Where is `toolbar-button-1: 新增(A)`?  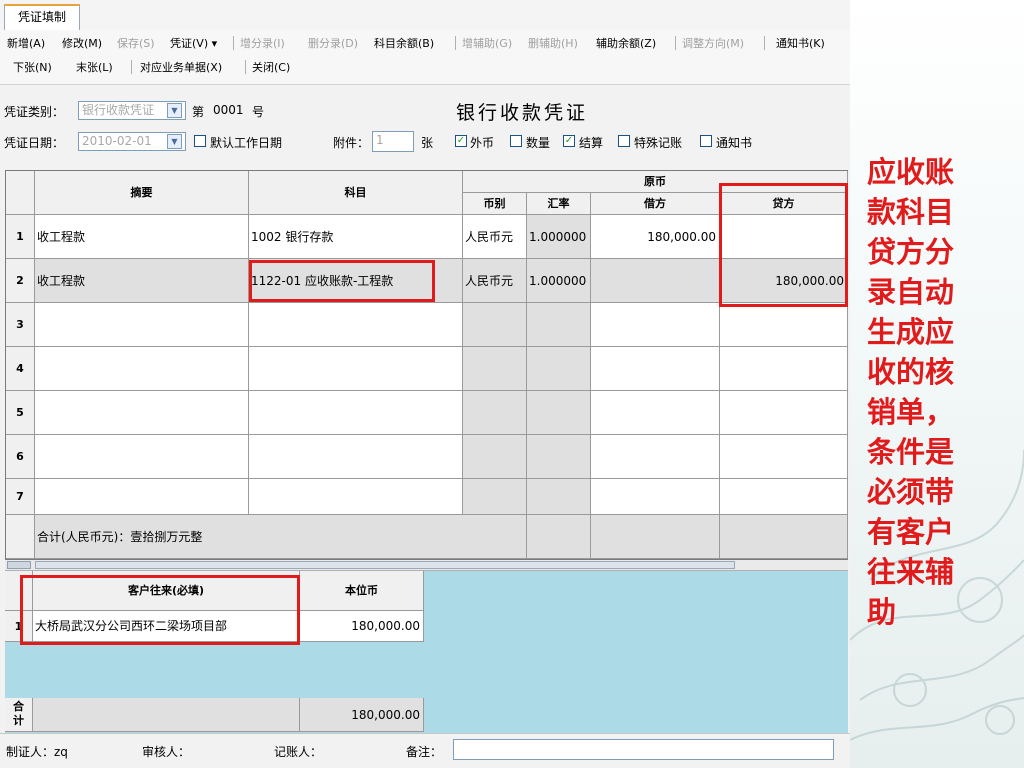 toolbar-button-1: 新增(A) is located at coordinates (26, 43).